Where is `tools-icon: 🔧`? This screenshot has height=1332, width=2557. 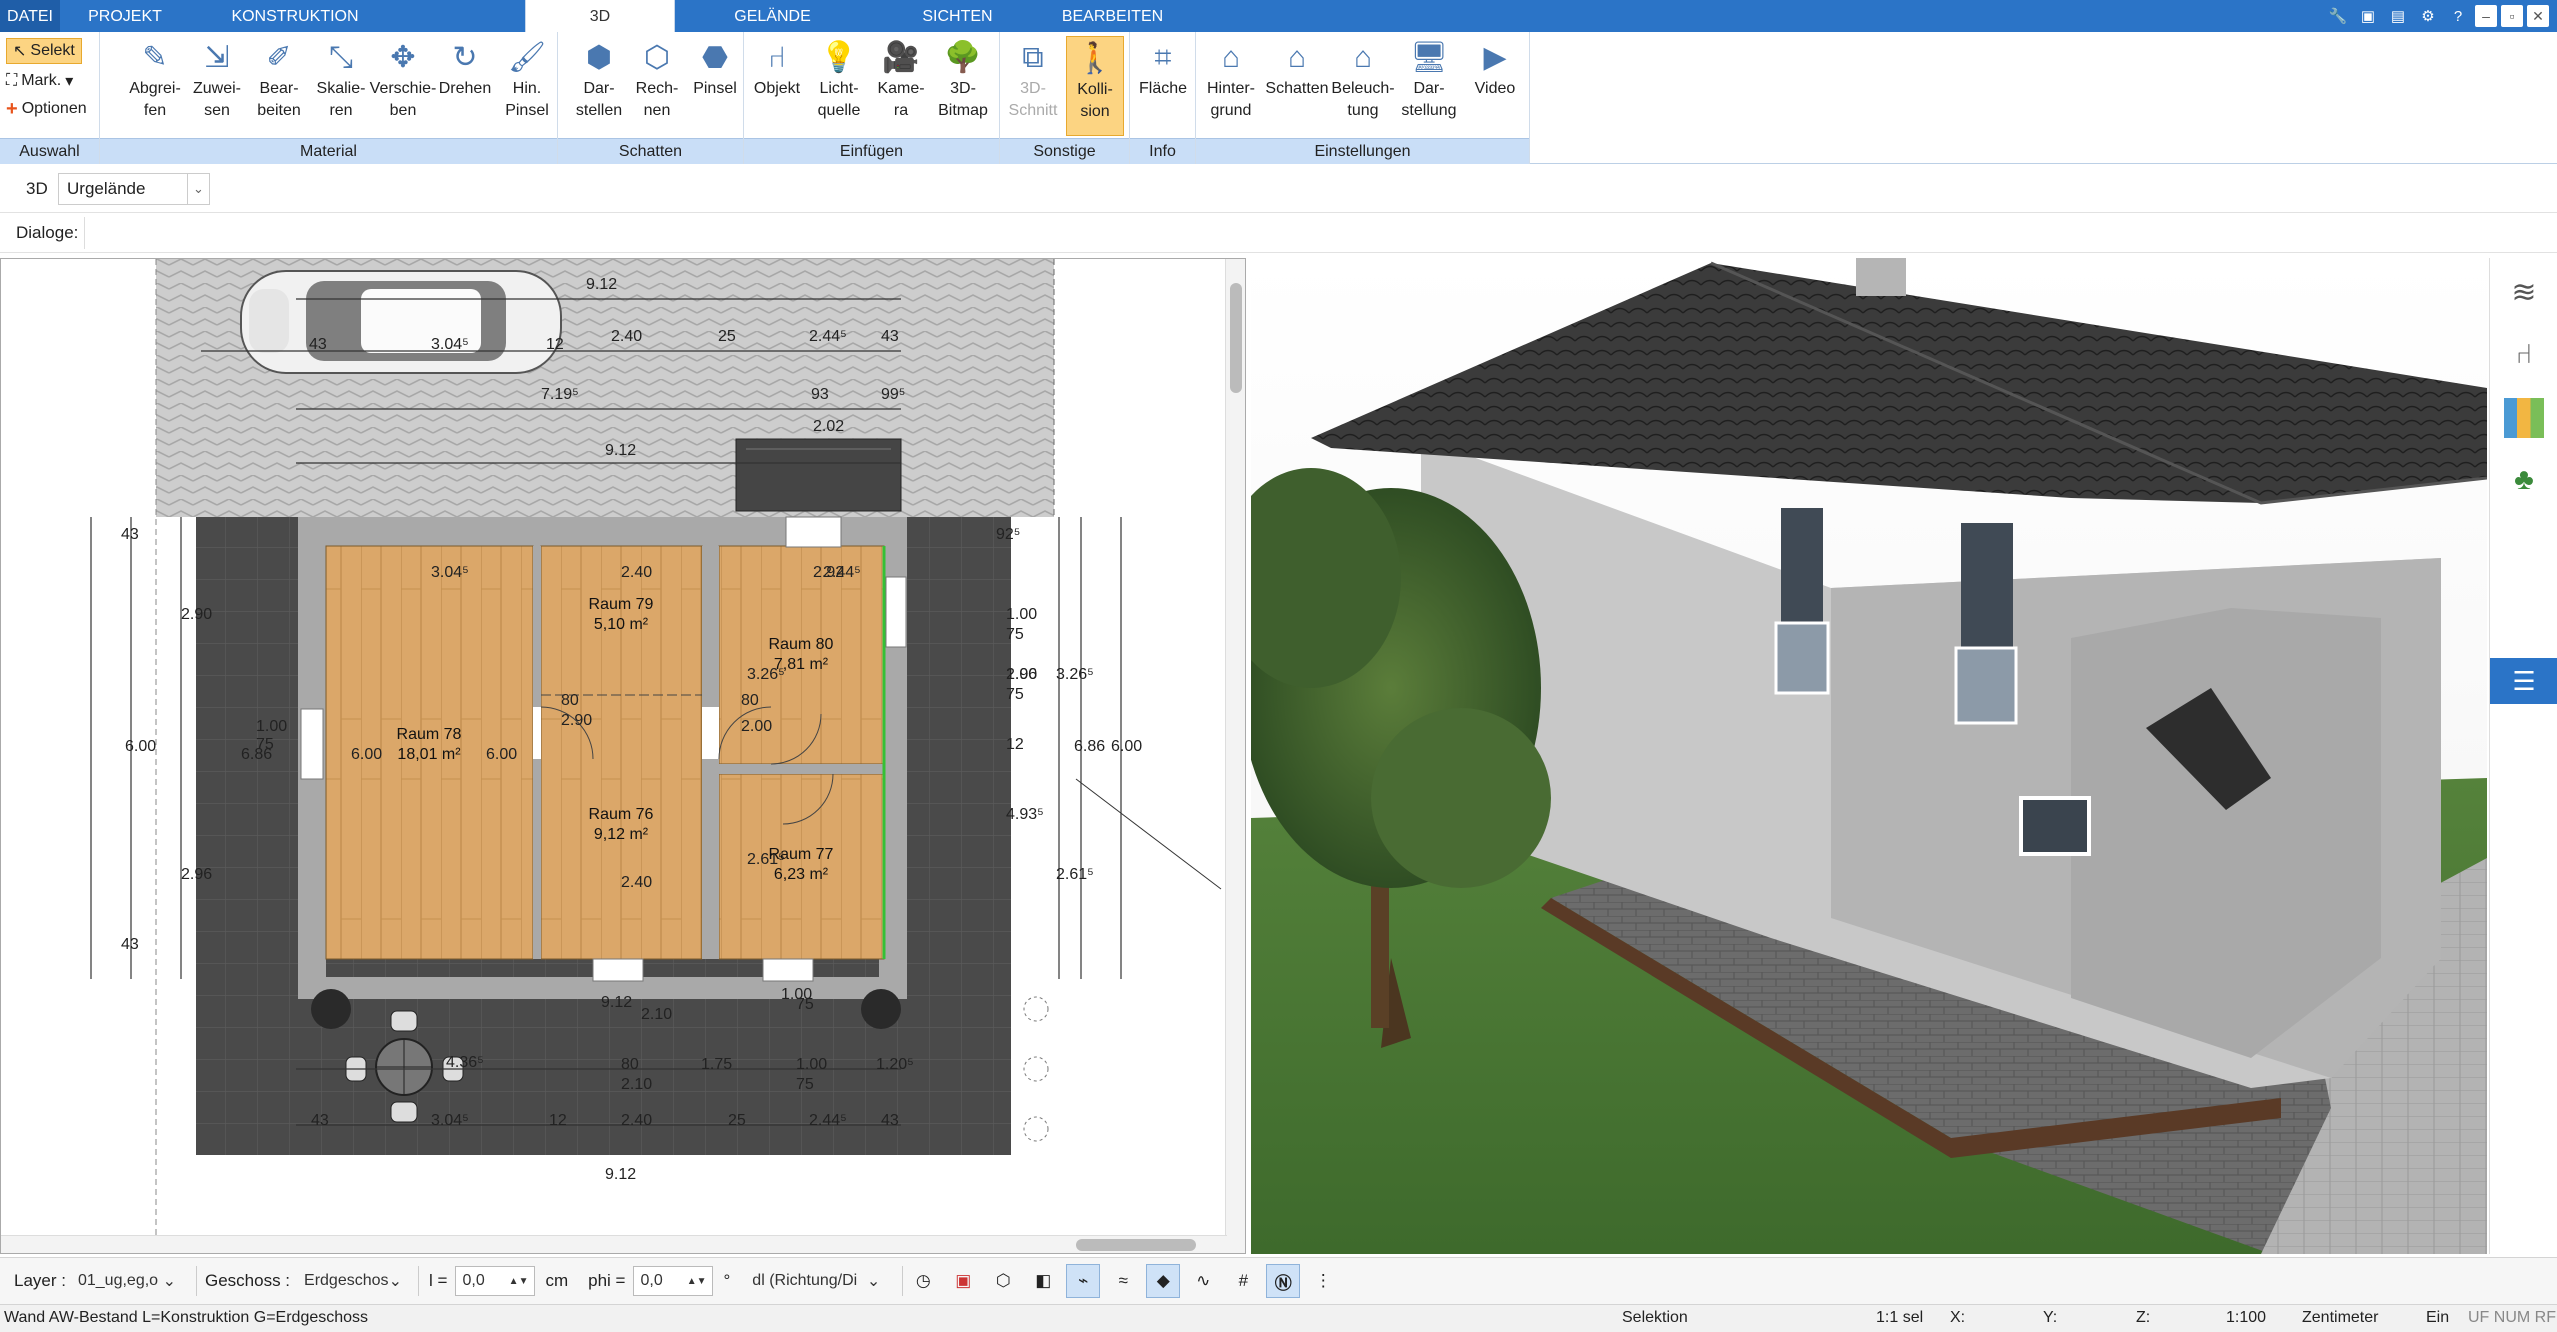
tools-icon: 🔧 is located at coordinates (2338, 16).